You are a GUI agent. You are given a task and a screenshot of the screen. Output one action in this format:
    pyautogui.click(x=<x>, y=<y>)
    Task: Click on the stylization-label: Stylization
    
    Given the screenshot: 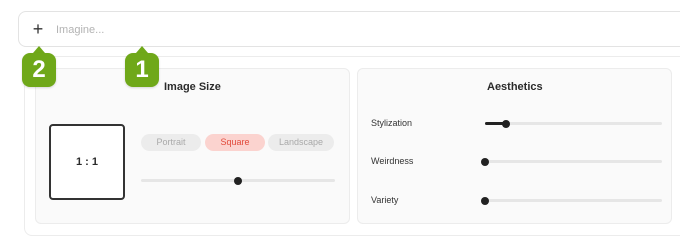 What is the action you would take?
    pyautogui.click(x=392, y=123)
    